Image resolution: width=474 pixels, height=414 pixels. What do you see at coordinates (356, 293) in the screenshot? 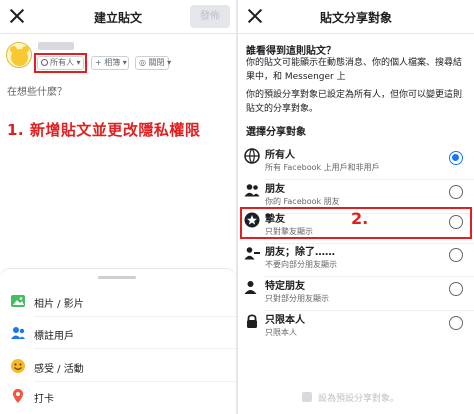
I see `audience-option-specific-friends: 特定朋友 只對部分朋友顯示` at bounding box center [356, 293].